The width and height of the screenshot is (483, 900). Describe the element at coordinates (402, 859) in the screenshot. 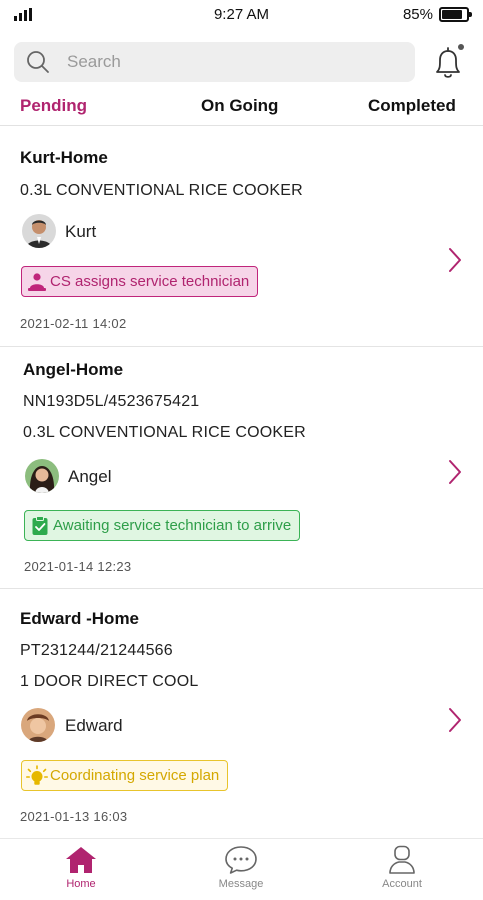

I see `user-icon` at that location.